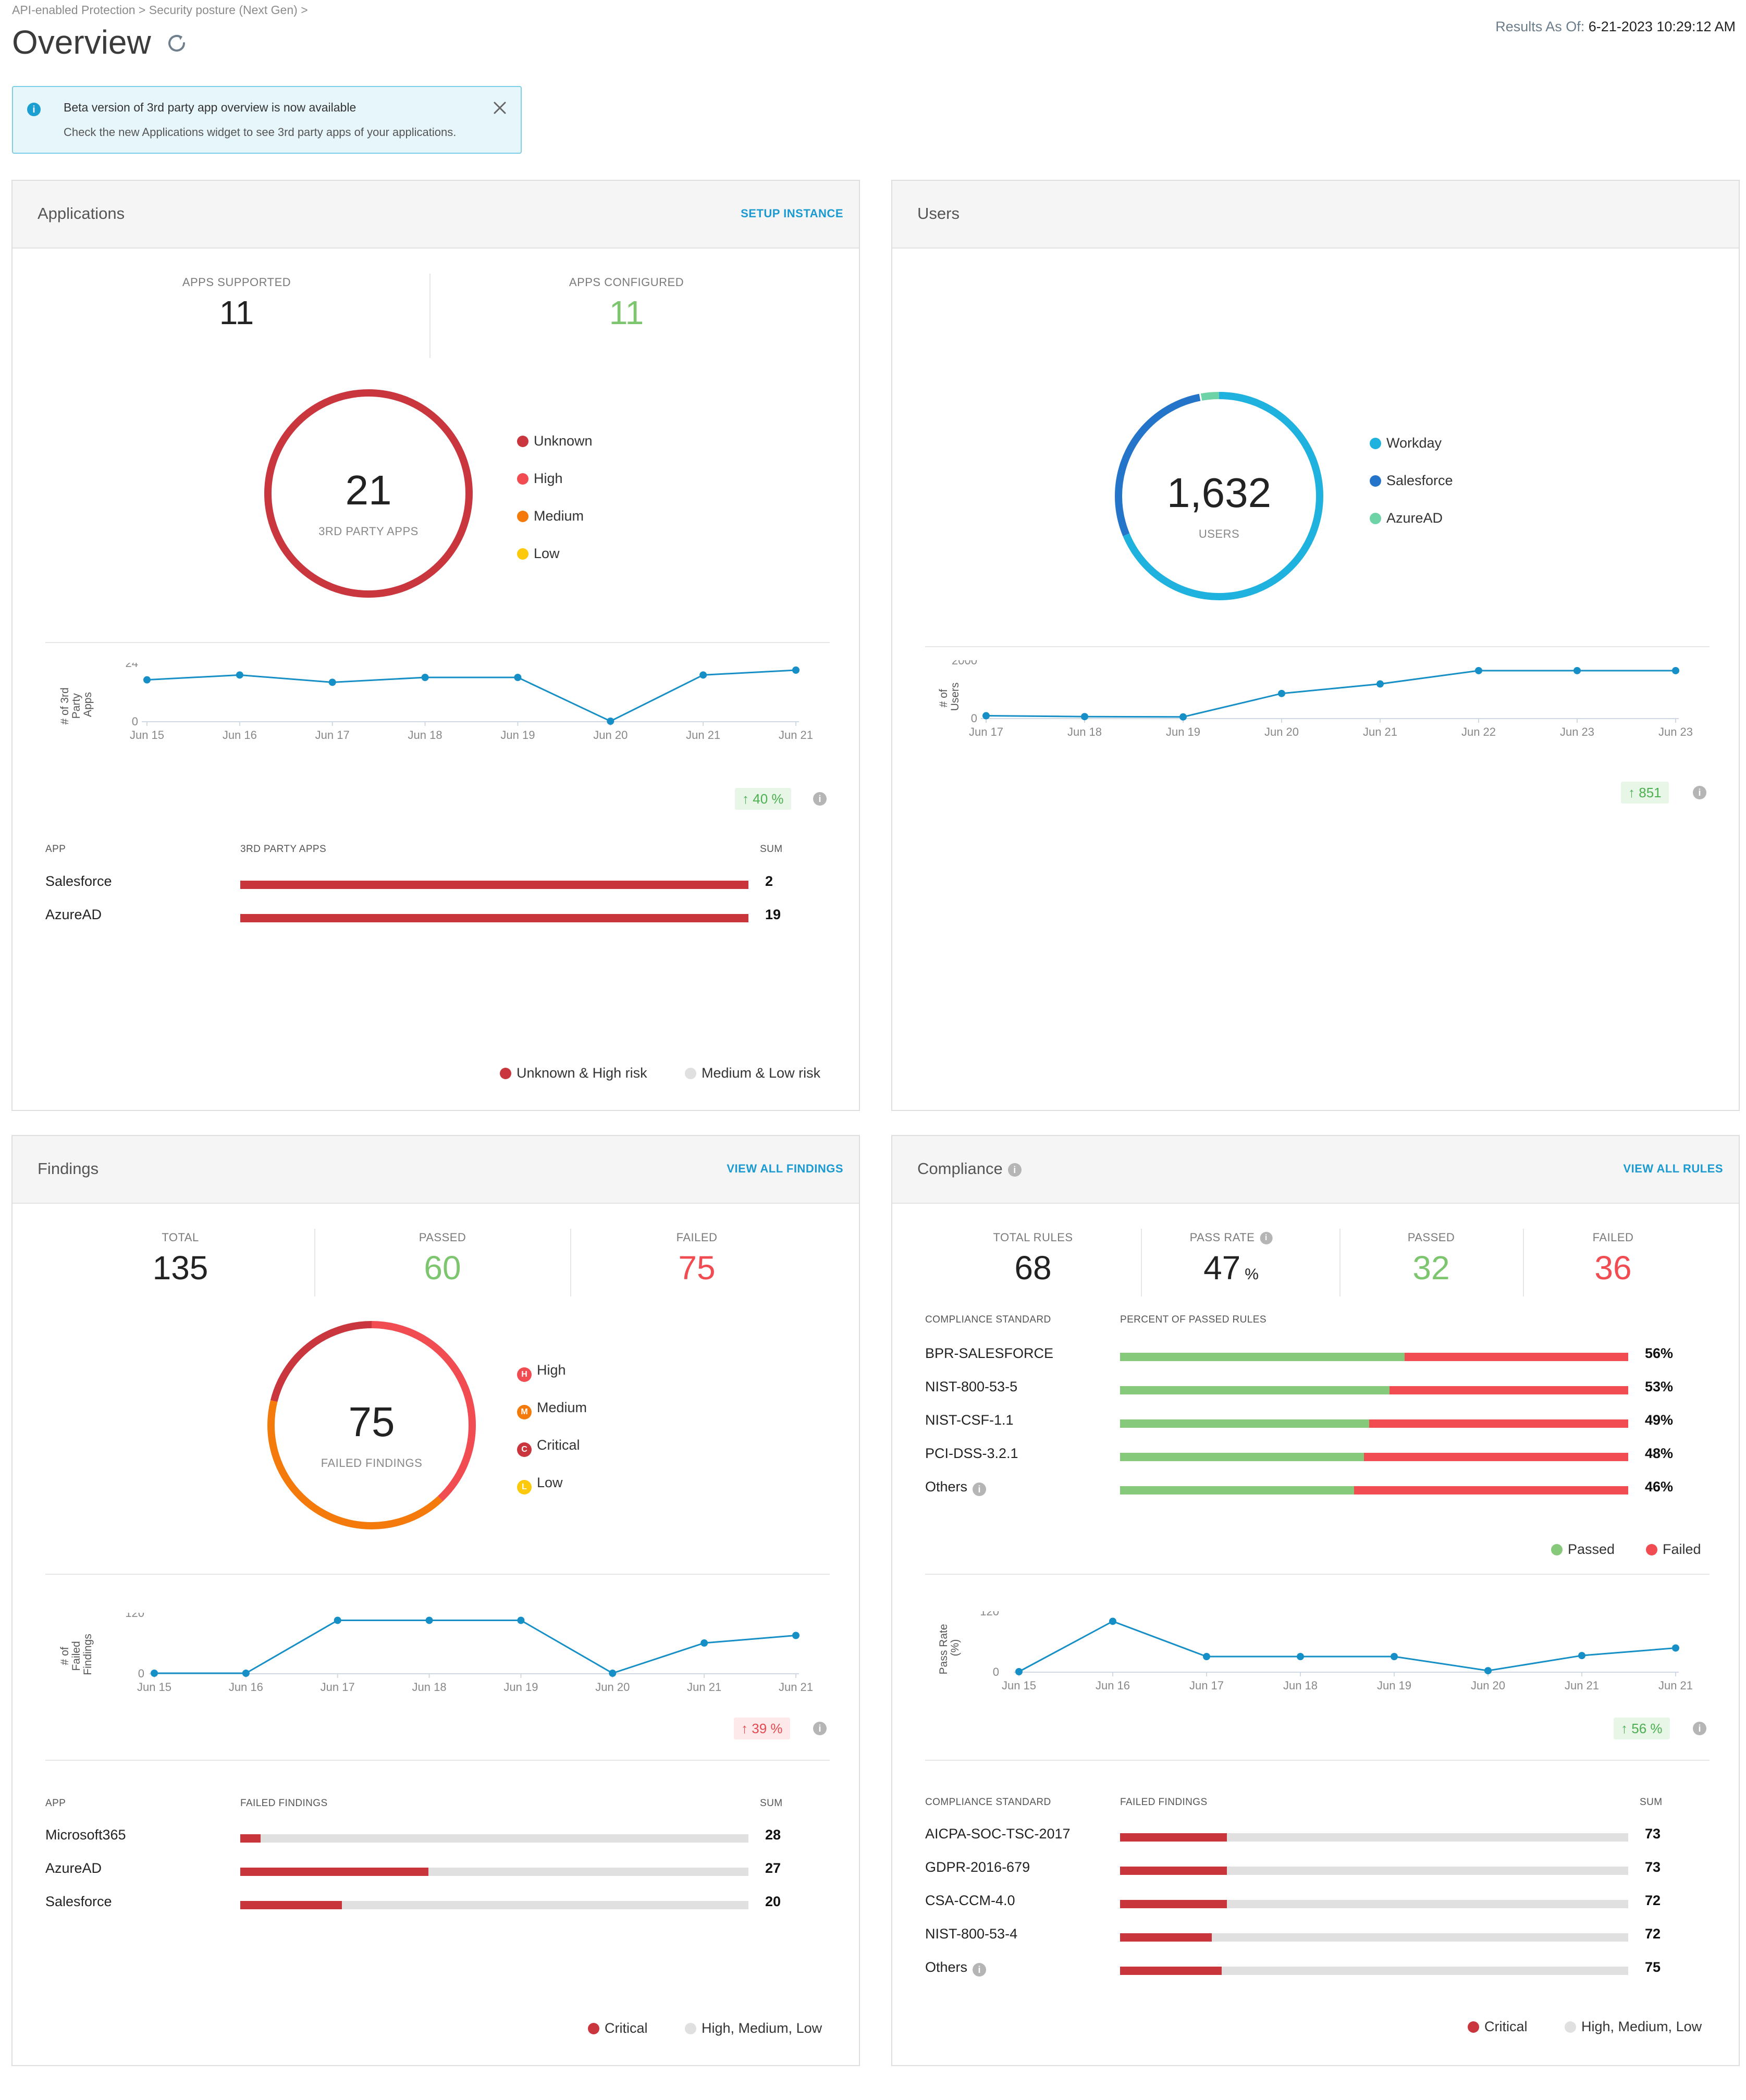 The height and width of the screenshot is (2100, 1746). What do you see at coordinates (154, 1688) in the screenshot?
I see `chart-x-tick-label: Jun 15` at bounding box center [154, 1688].